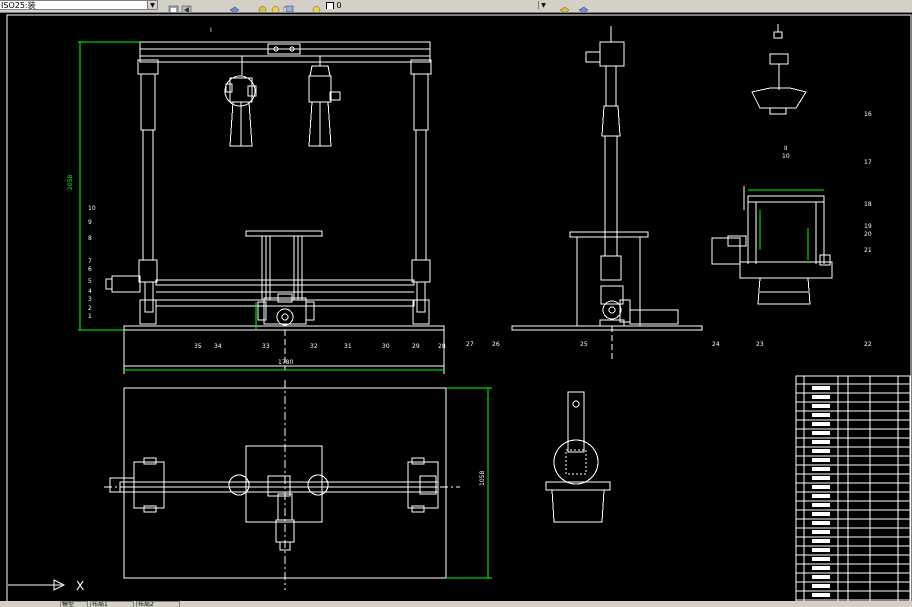 The width and height of the screenshot is (912, 607). Describe the element at coordinates (79, 5) in the screenshot. I see `layer-combo: ISO25:装 ▼` at that location.